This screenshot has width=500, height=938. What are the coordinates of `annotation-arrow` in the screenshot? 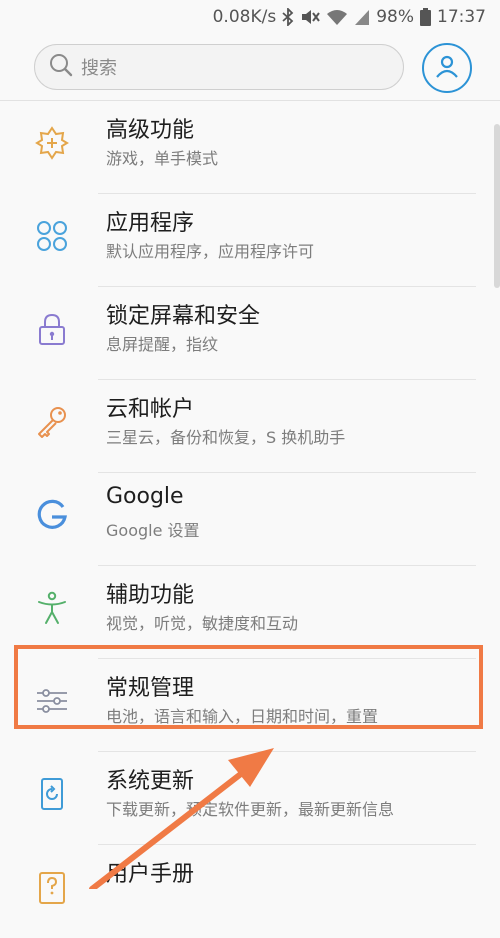 It's located at (181, 818).